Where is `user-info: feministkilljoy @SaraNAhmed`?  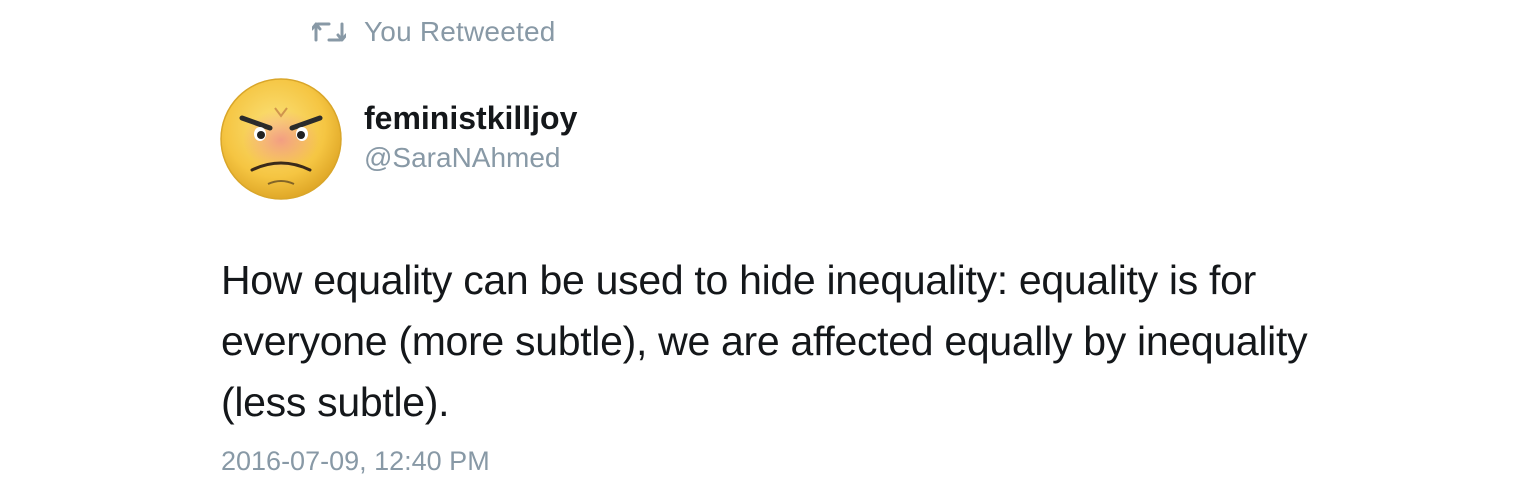
user-info: feministkilljoy @SaraNAhmed is located at coordinates (470, 137).